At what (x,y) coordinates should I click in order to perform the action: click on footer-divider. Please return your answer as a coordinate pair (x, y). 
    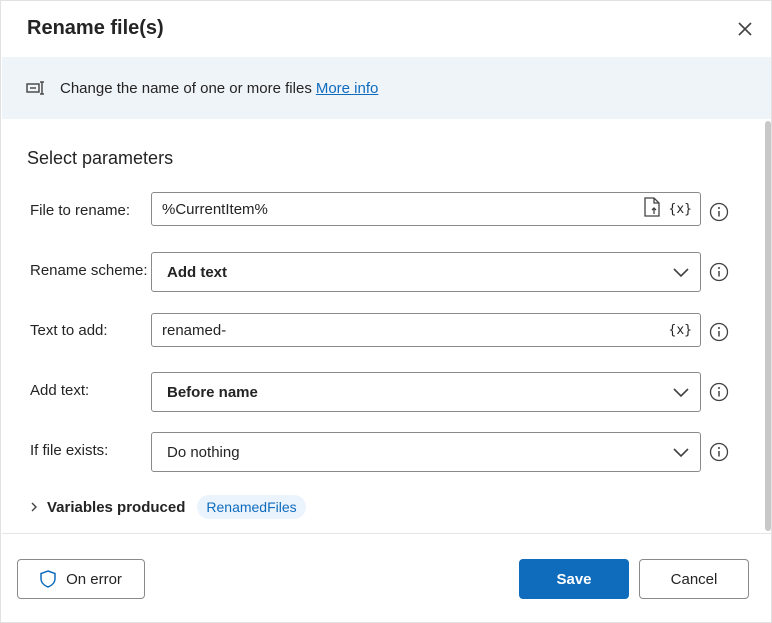
    Looking at the image, I should click on (386, 533).